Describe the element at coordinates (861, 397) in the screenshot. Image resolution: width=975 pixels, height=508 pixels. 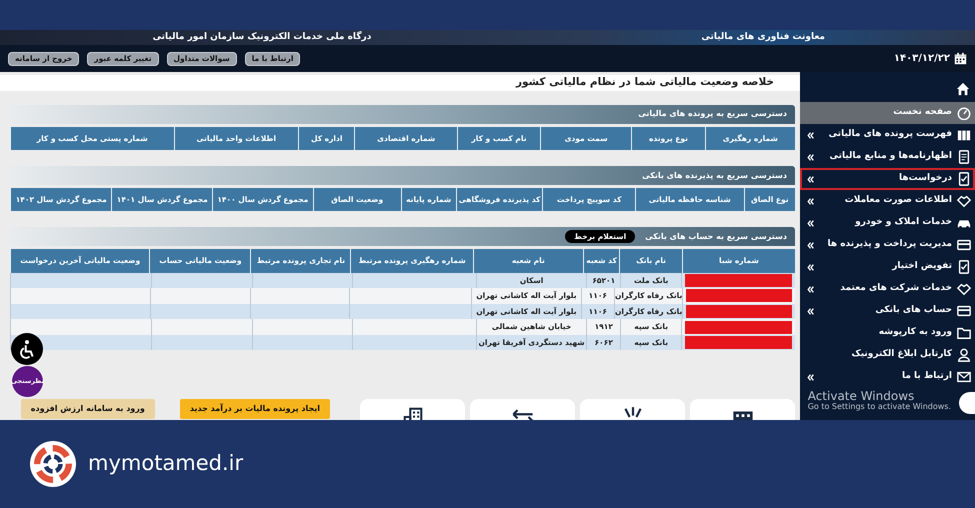
I see `activation-notice: Activate Windows` at that location.